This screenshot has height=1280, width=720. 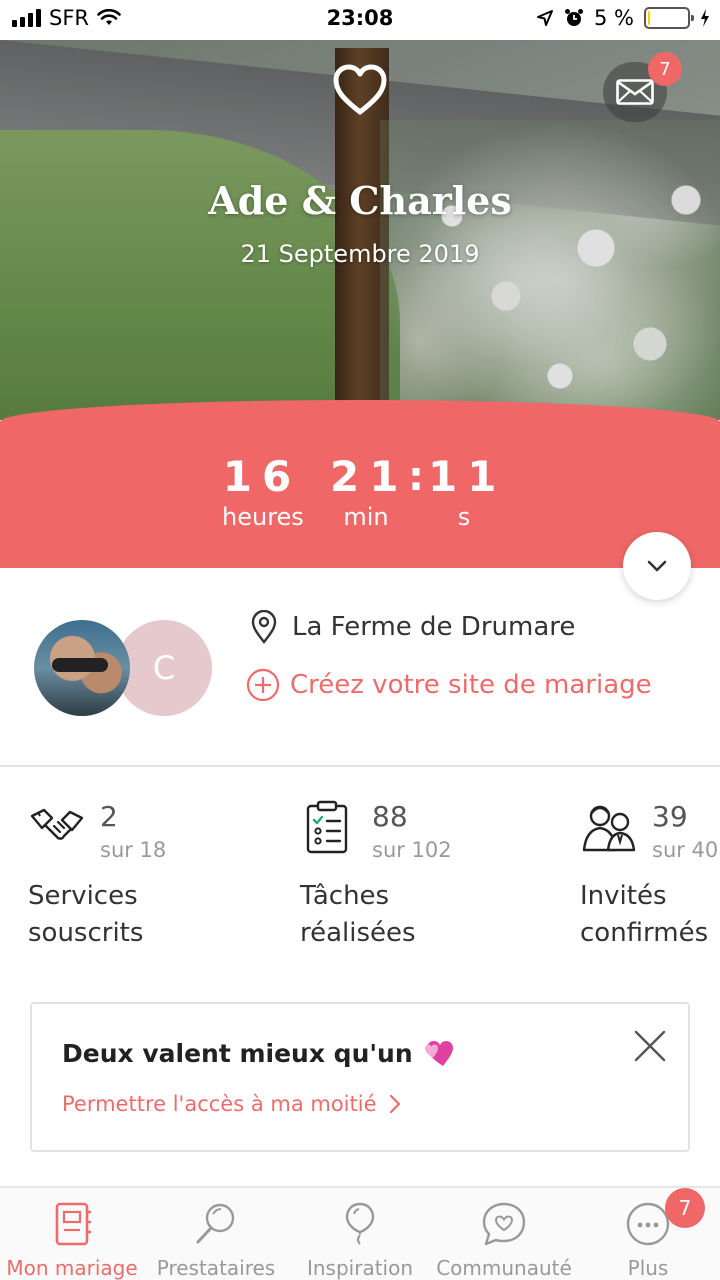 I want to click on chevron-right-icon, so click(x=394, y=1104).